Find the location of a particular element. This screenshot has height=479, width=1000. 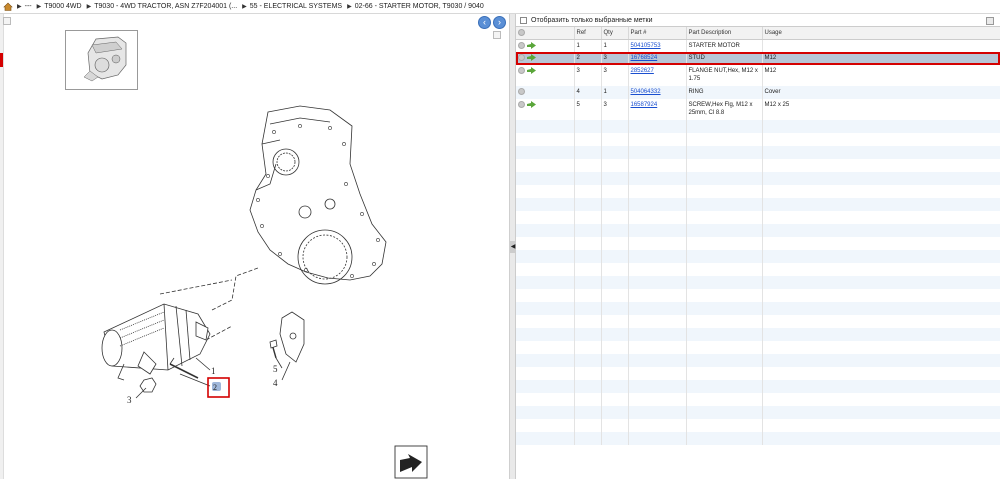

part-number-link: 16587924 is located at coordinates (644, 105).